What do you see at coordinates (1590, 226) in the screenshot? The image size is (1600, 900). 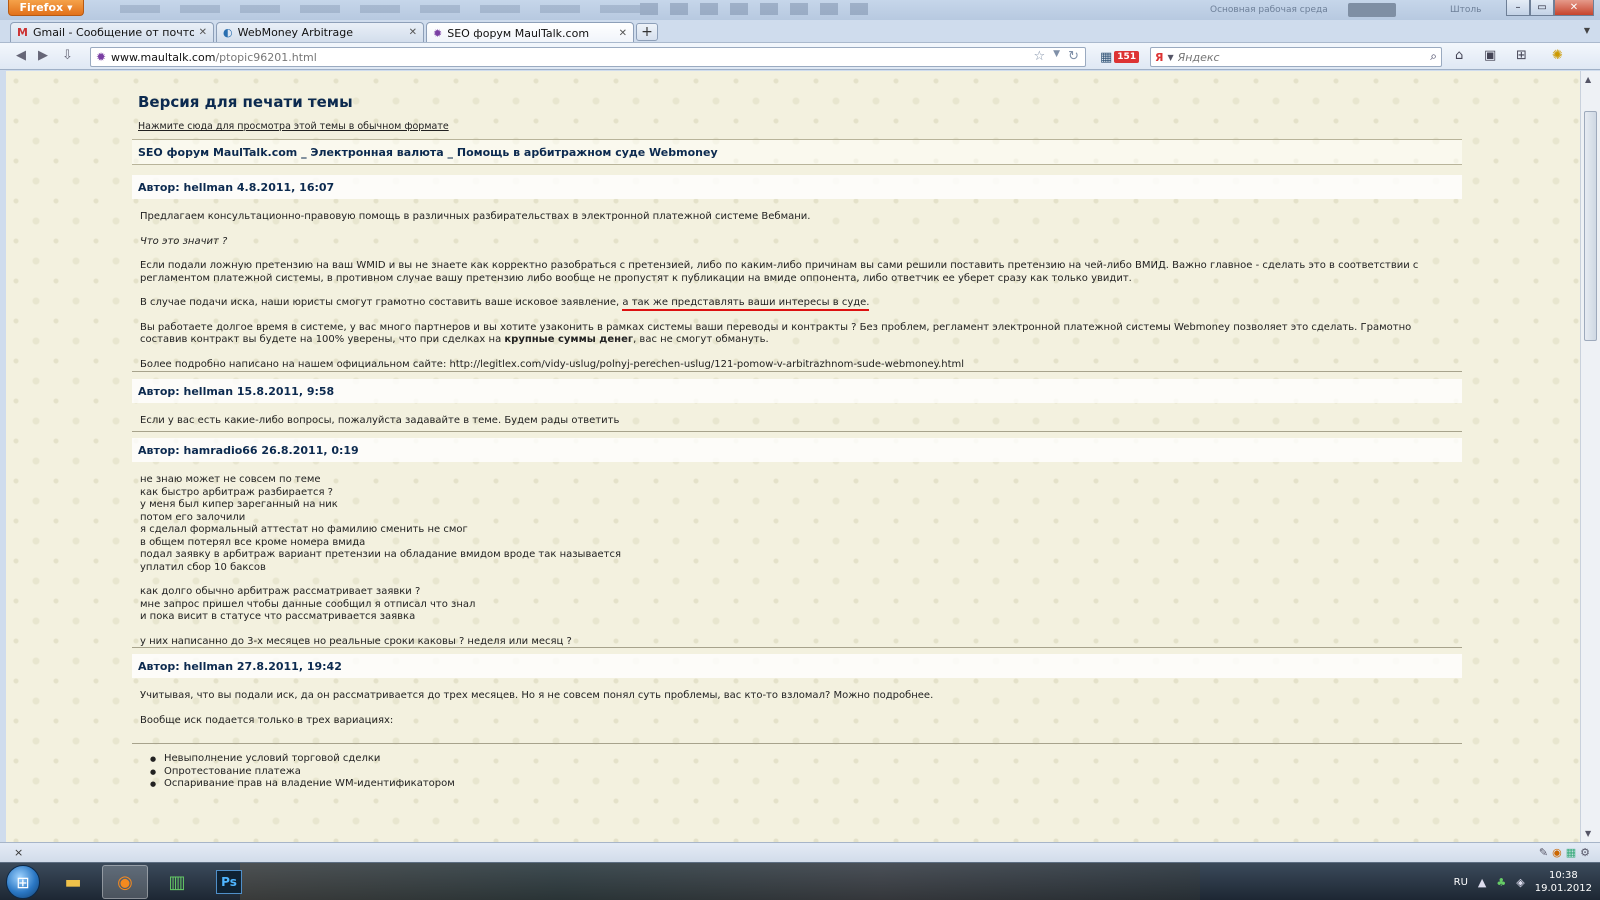 I see `scrollbar-thumb` at bounding box center [1590, 226].